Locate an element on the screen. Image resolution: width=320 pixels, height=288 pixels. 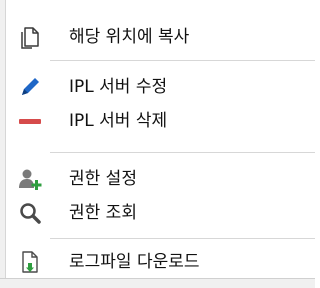
download-logfile-item: 로그파일 다운로드 is located at coordinates (156, 262).